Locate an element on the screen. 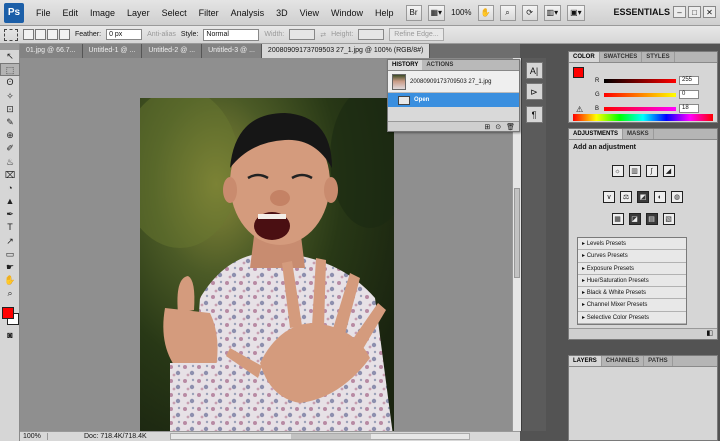 The width and height of the screenshot is (720, 441). channel-g-slider is located at coordinates (640, 94).